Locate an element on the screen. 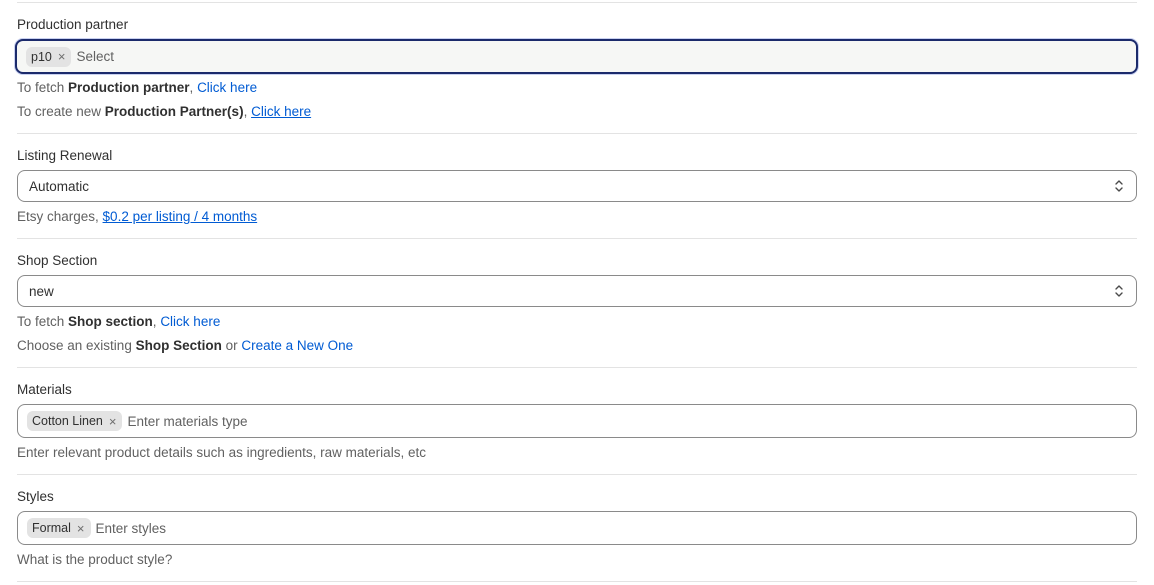 The width and height of the screenshot is (1154, 585). tag-label: Cotton Linen is located at coordinates (67, 421).